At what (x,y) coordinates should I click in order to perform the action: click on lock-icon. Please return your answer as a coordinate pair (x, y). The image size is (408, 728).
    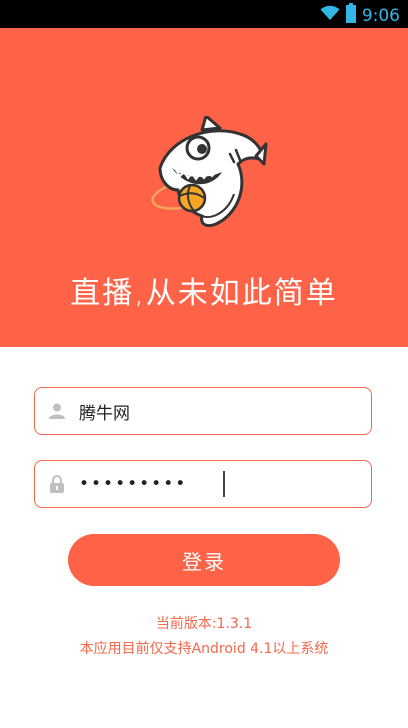
    Looking at the image, I should click on (57, 484).